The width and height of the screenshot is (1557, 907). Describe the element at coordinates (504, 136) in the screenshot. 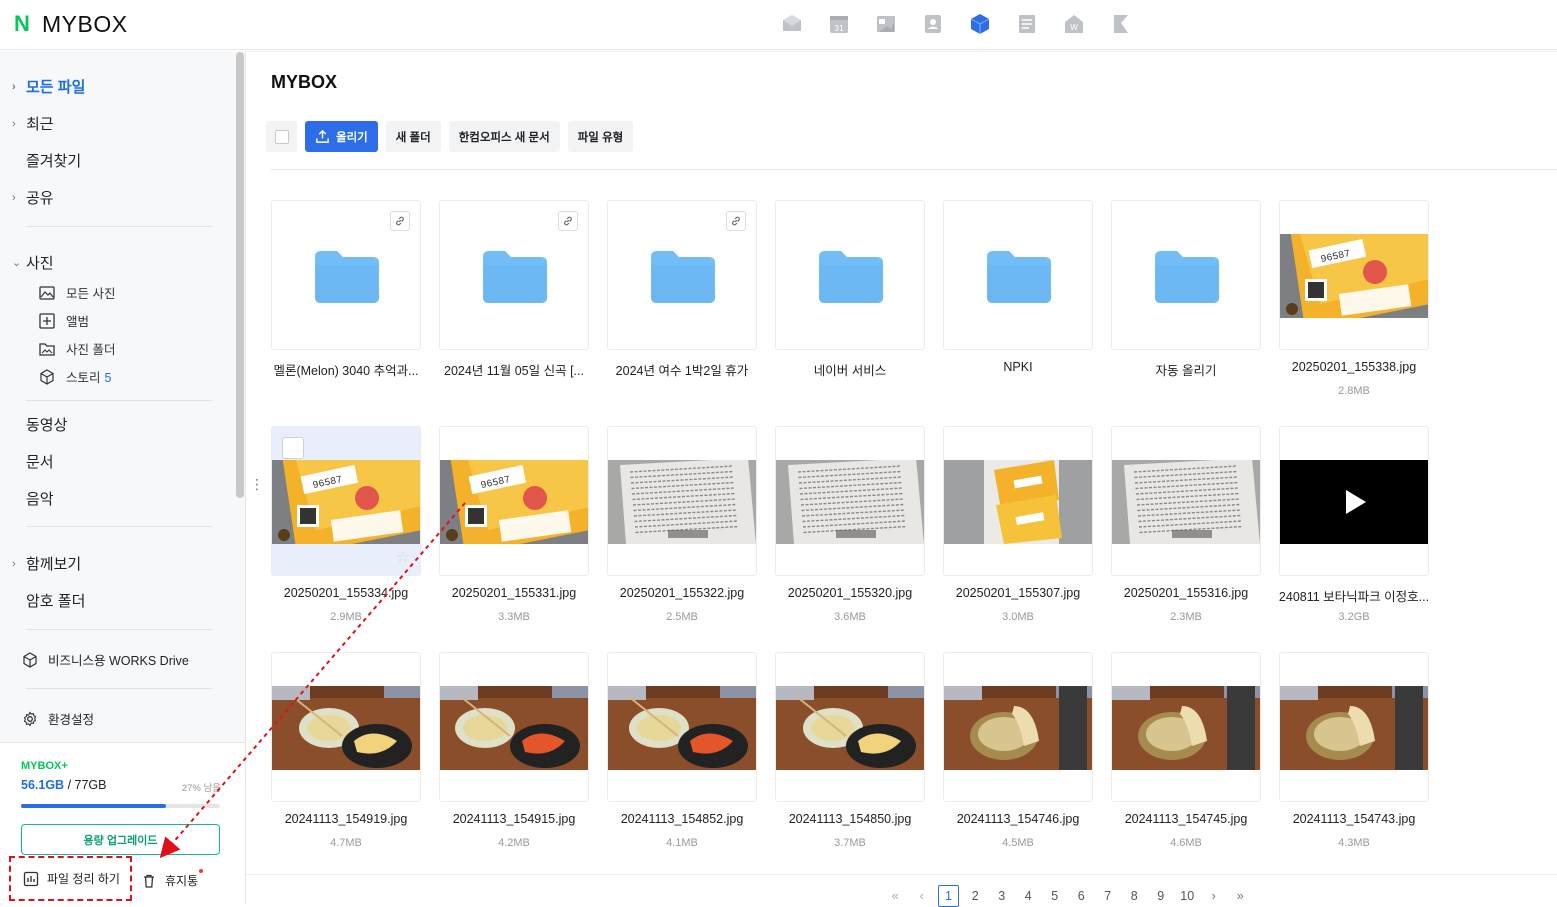

I see `hancom-new-doc-button: 한컴오피스 새 문서` at that location.